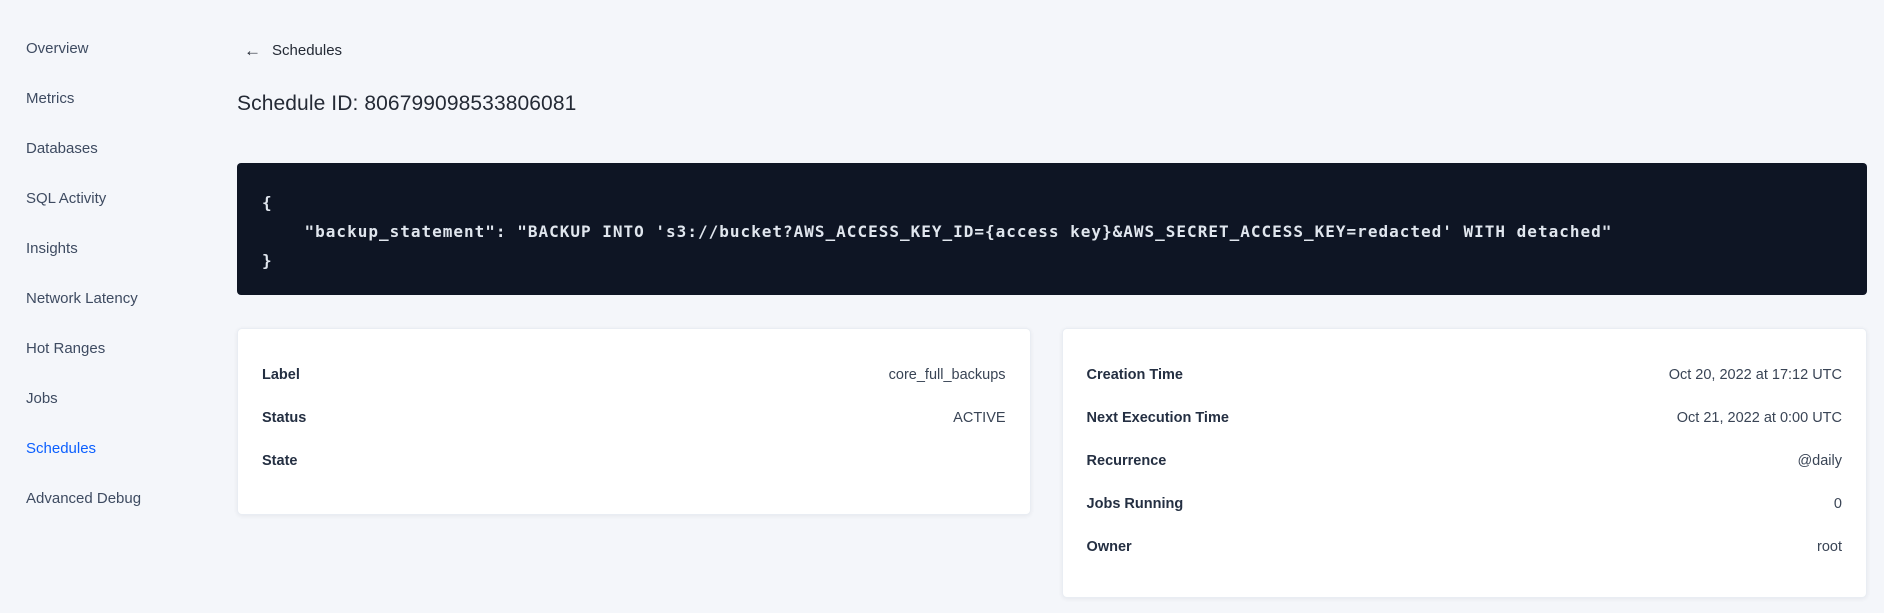 The image size is (1884, 613). I want to click on detail-row-creation-time: Creation Time Oct 20, 2022 at 17:12 UTC, so click(1464, 374).